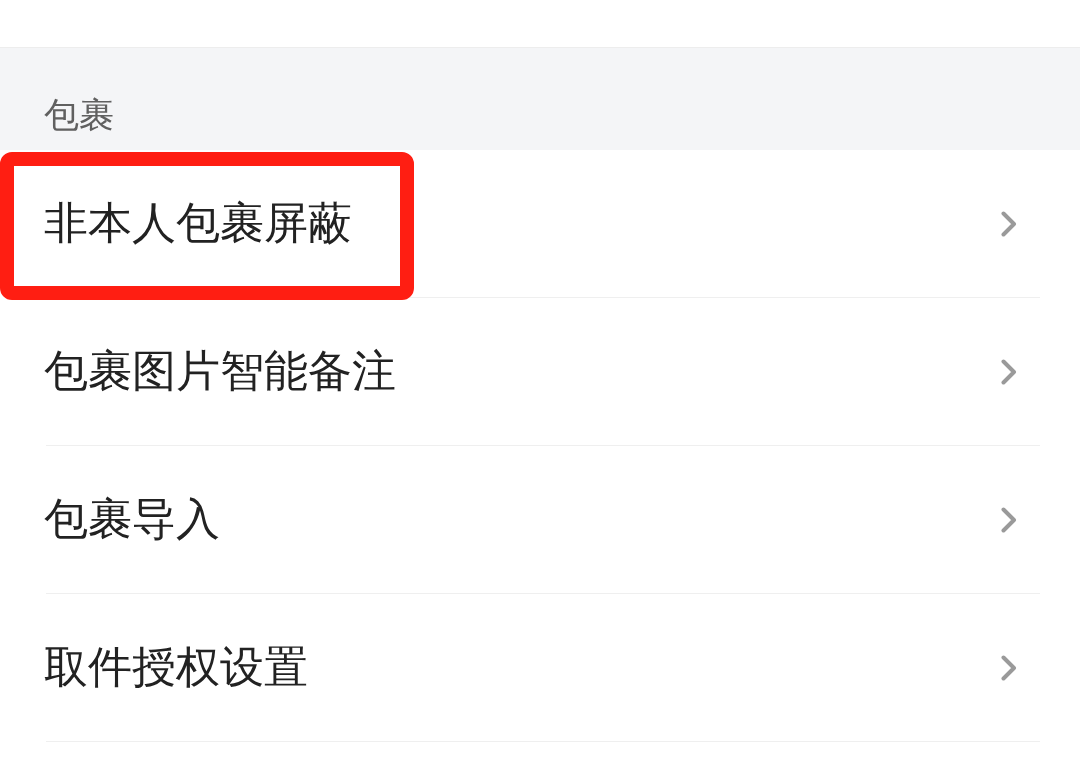 Image resolution: width=1080 pixels, height=768 pixels. I want to click on item-label: 非本人包裹屏蔽, so click(198, 223).